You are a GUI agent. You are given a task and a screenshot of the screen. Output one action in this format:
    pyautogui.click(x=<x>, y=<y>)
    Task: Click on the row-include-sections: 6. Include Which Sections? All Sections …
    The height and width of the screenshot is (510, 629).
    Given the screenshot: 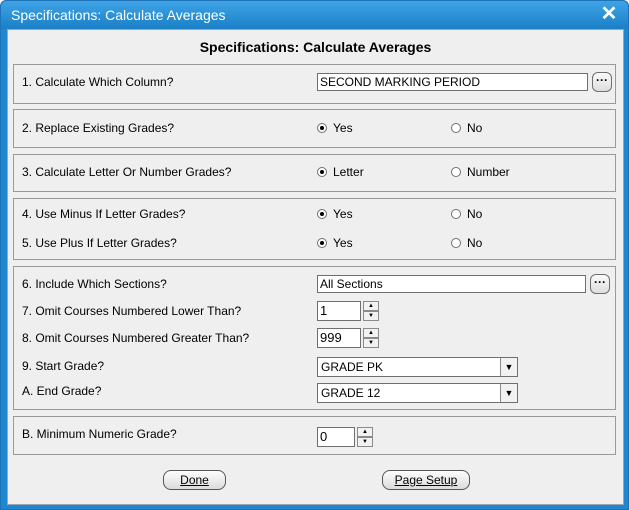 What is the action you would take?
    pyautogui.click(x=314, y=284)
    